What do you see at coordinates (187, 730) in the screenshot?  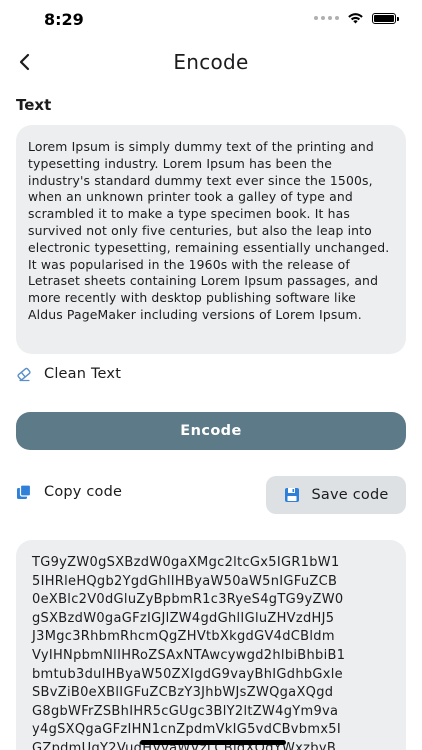 I see `encoded-output-line: y4gSXQgaGFzIHN1cnZpdmVkIG5vdCBvbmx5I` at bounding box center [187, 730].